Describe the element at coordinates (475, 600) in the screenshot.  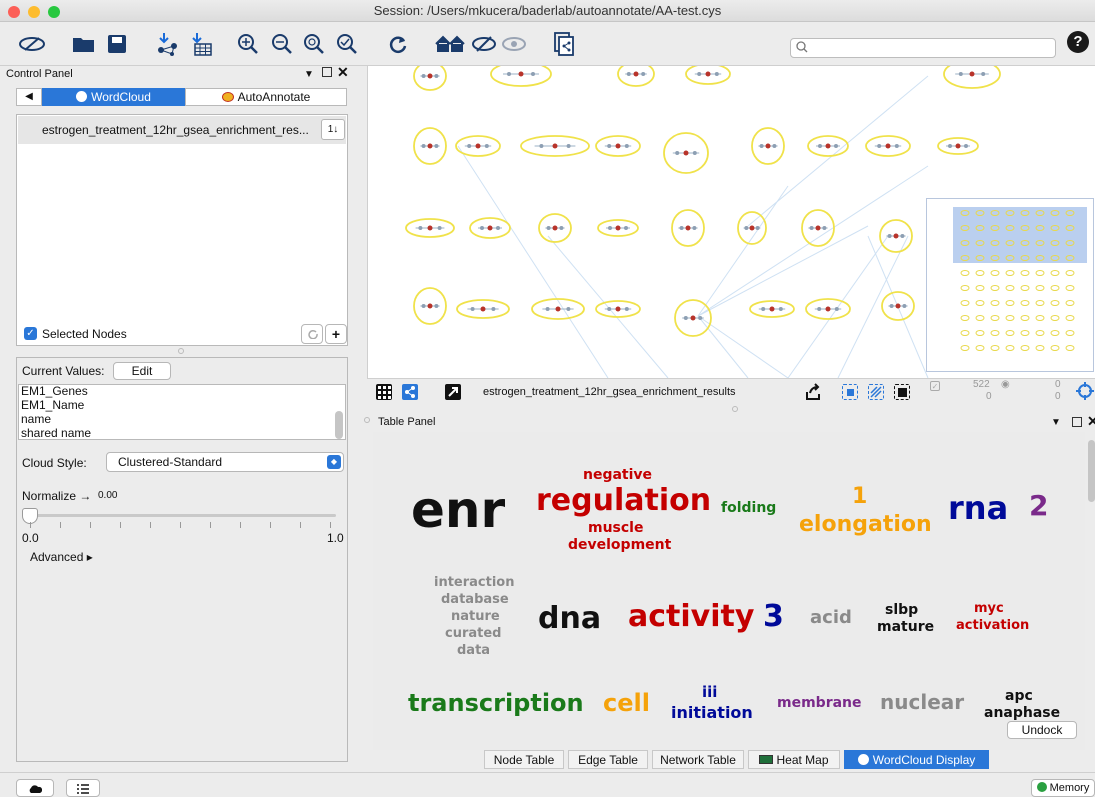
I see `cloud-word: database` at that location.